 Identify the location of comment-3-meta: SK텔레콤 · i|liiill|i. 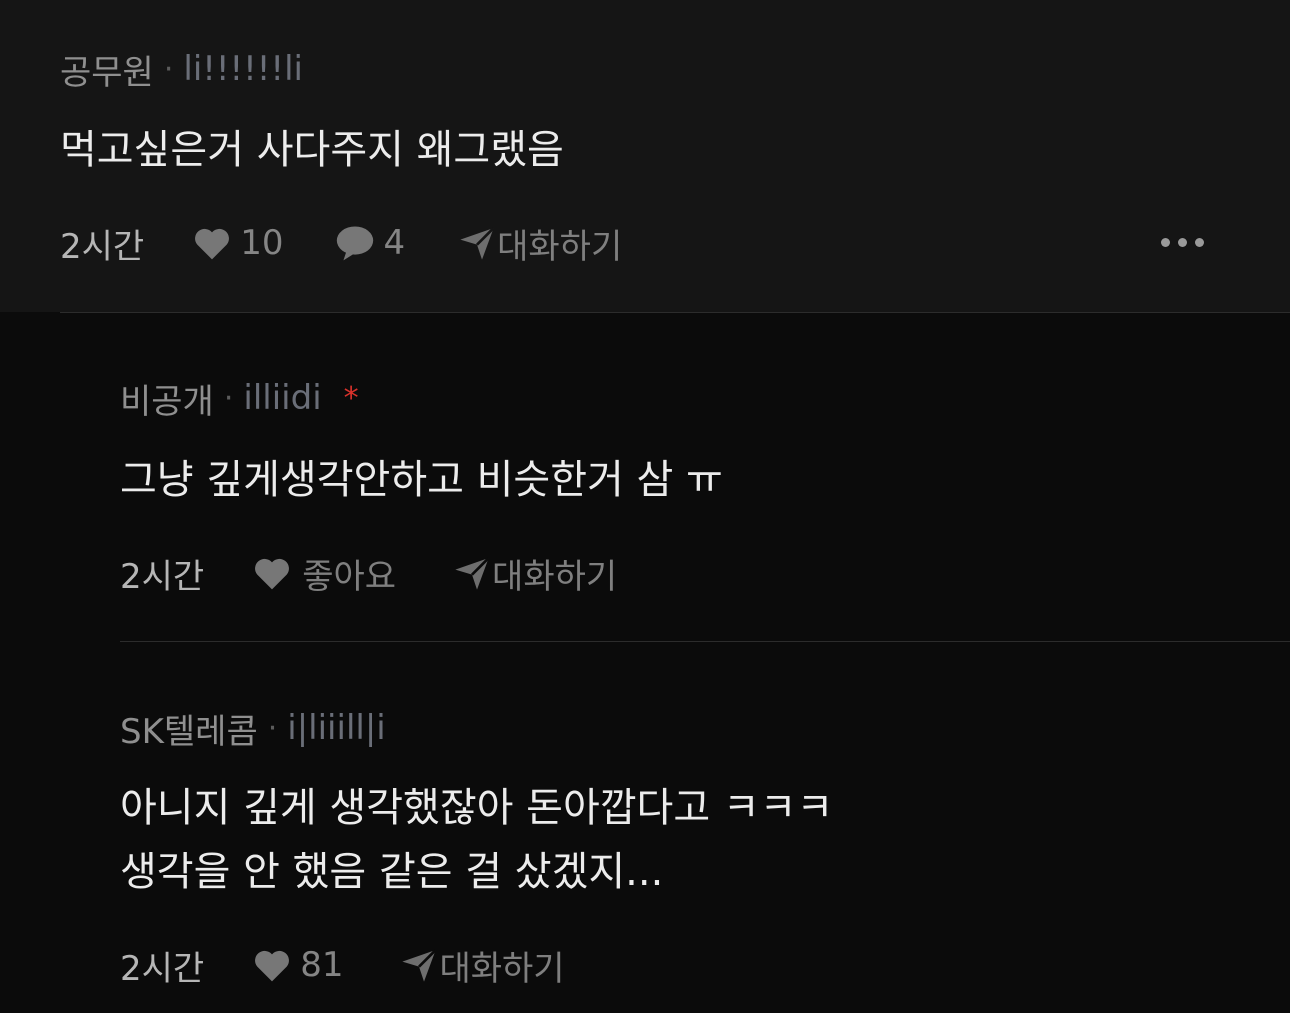
(253, 728).